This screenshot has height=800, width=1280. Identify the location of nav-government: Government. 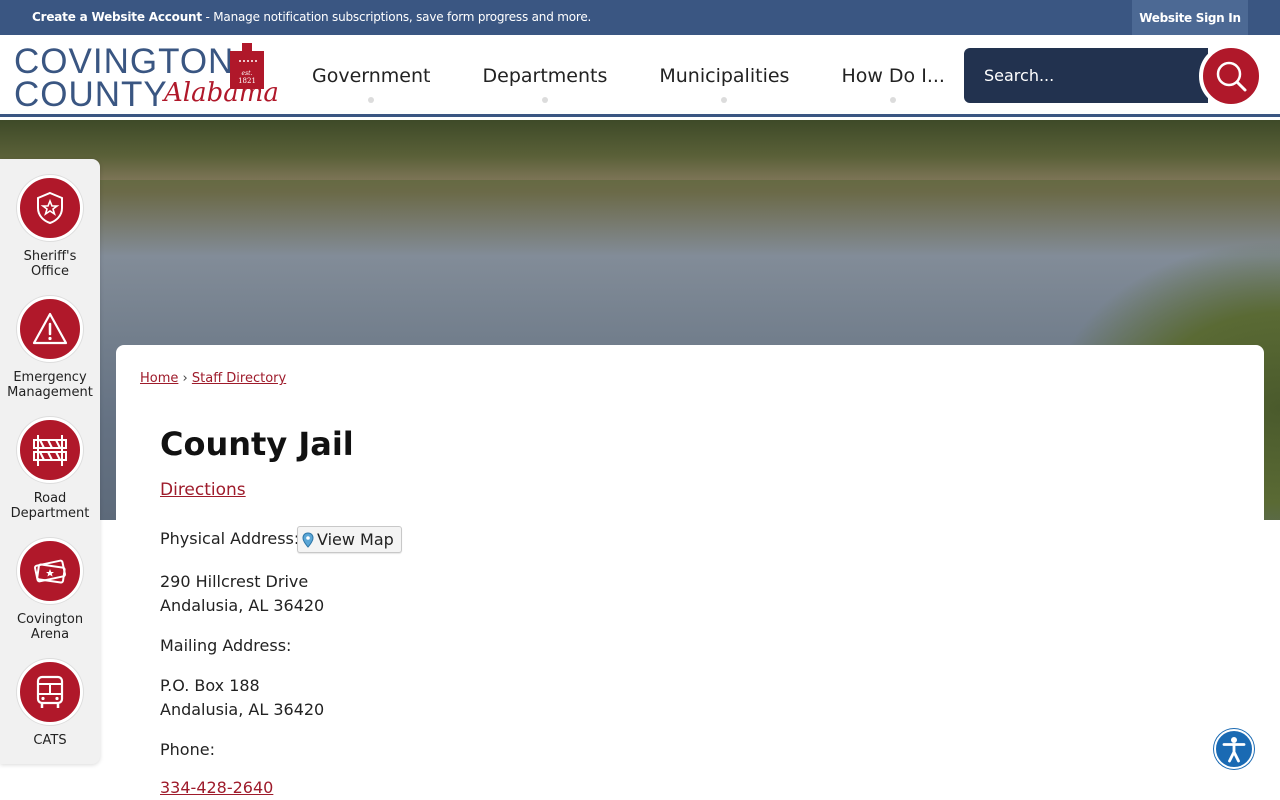
(371, 76).